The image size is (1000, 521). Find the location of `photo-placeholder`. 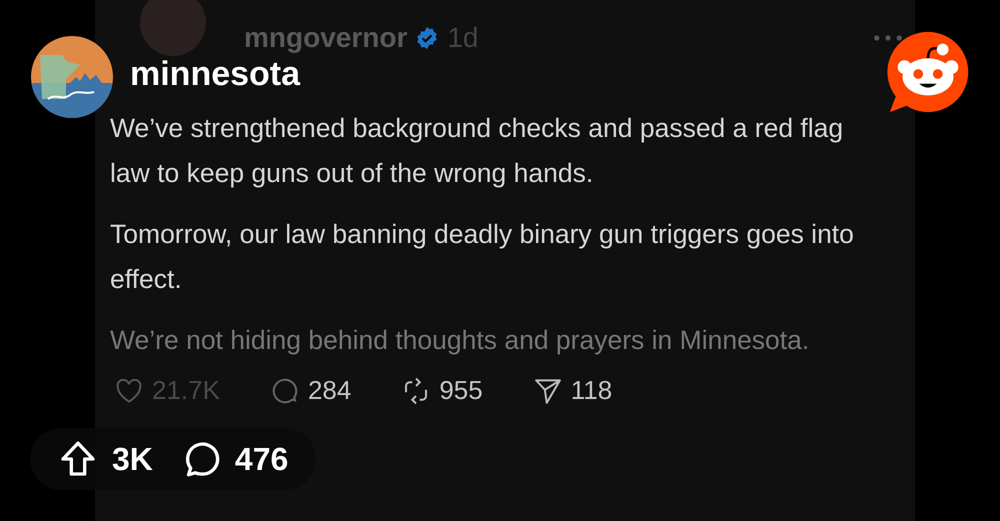

photo-placeholder is located at coordinates (173, 28).